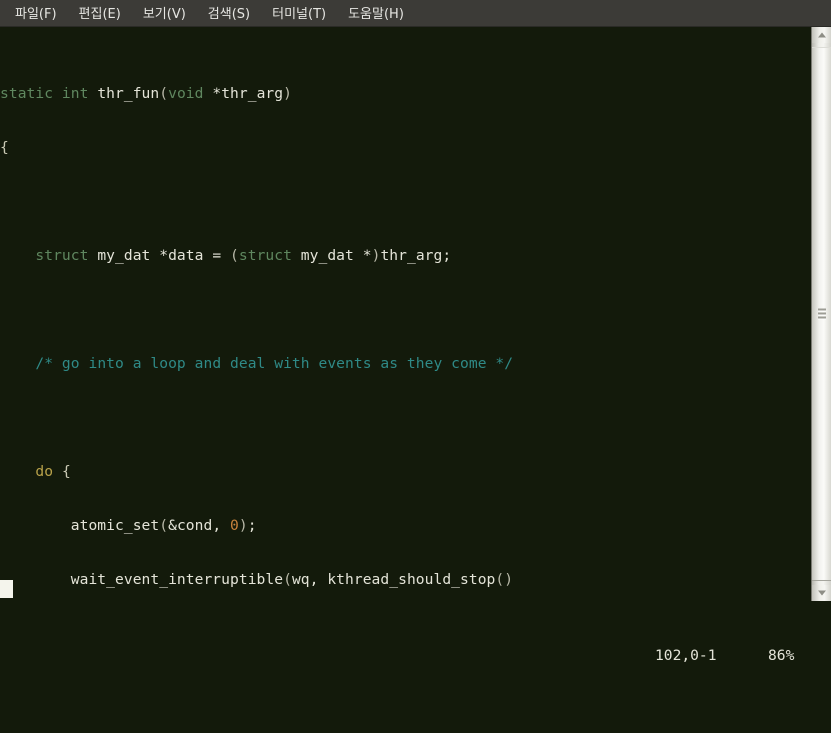 The image size is (831, 733). Describe the element at coordinates (36, 13) in the screenshot. I see `menu-file: 파일(F)` at that location.